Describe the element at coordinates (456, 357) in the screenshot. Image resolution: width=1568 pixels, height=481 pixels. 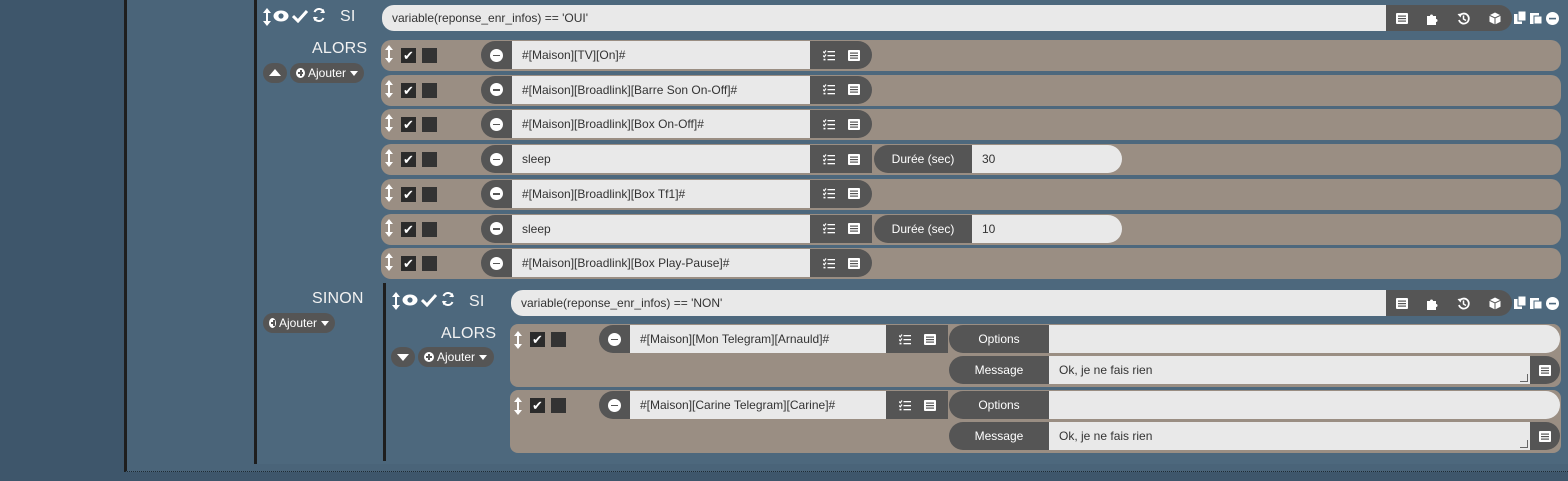
I see `nested-add-button: Ajouter` at that location.